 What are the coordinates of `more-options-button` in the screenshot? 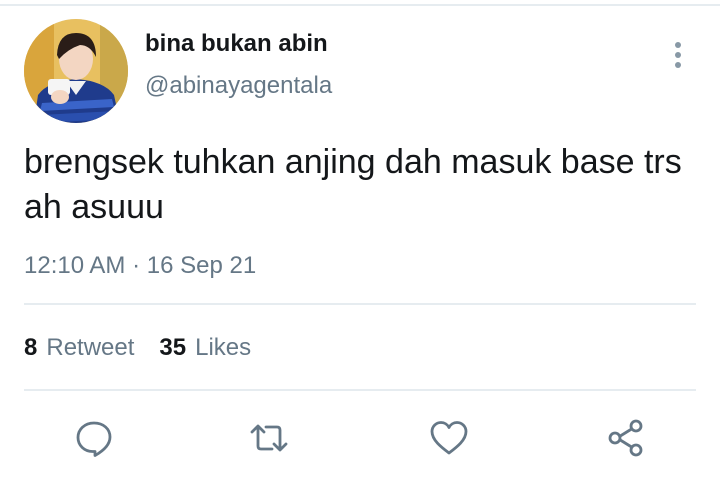 It's located at (678, 55).